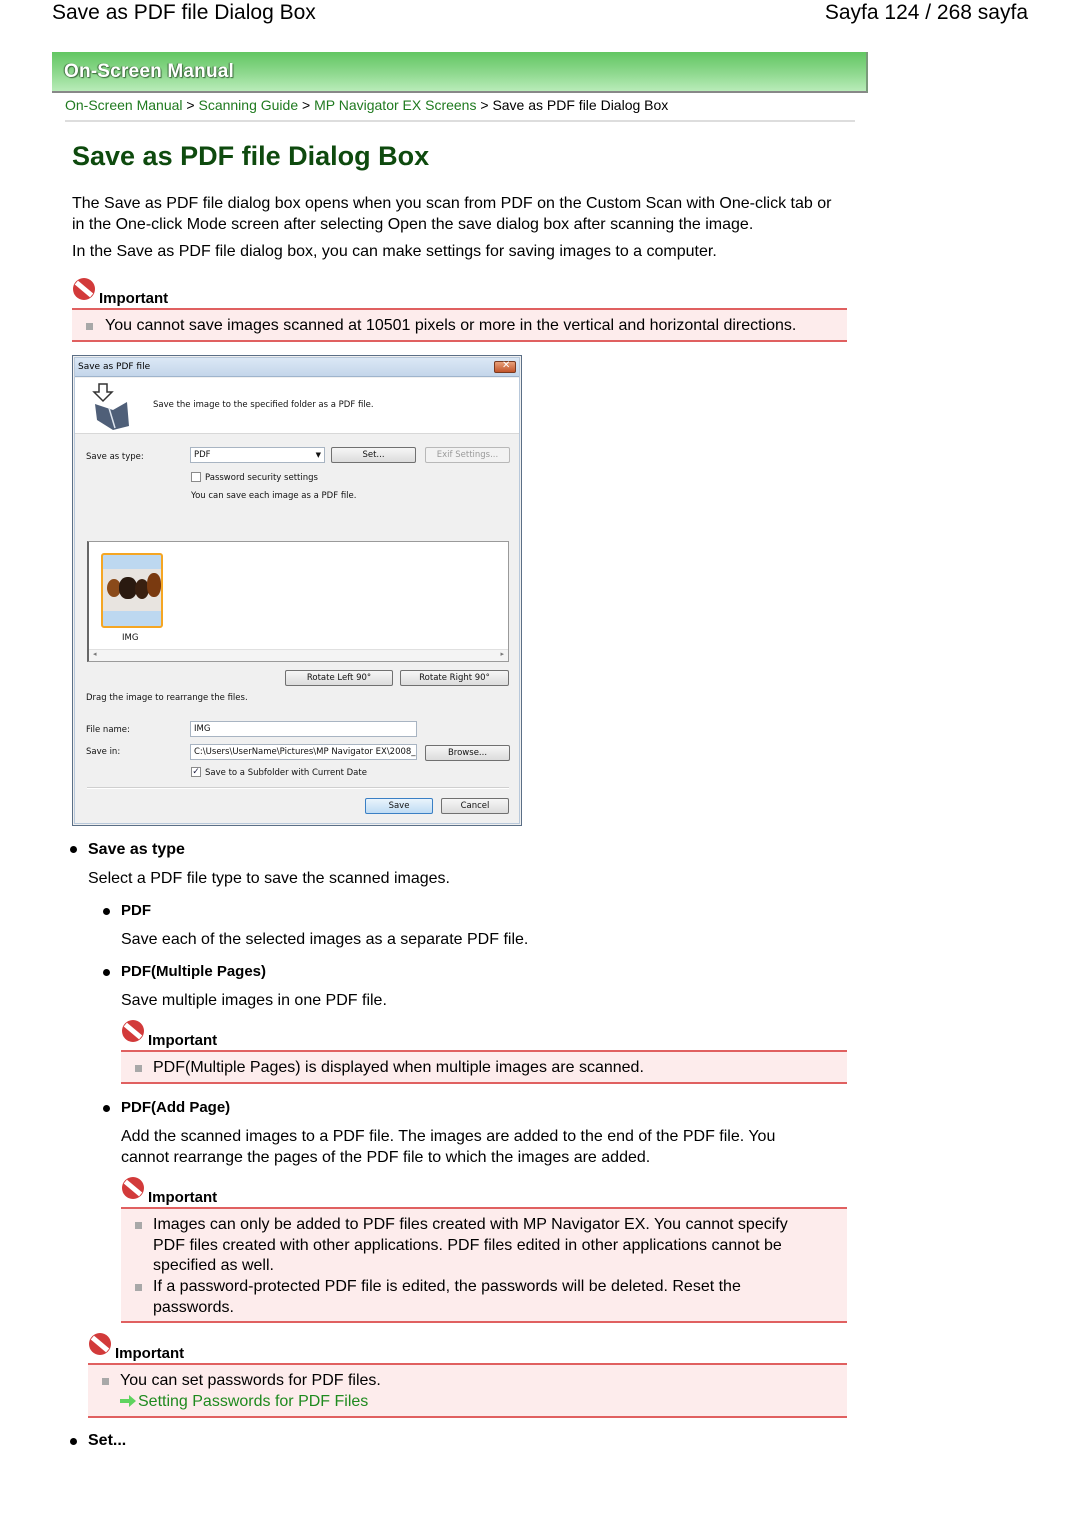 This screenshot has width=1080, height=1527. Describe the element at coordinates (298, 601) in the screenshot. I see `thumbnail-area: IMG ◂ ▸` at that location.